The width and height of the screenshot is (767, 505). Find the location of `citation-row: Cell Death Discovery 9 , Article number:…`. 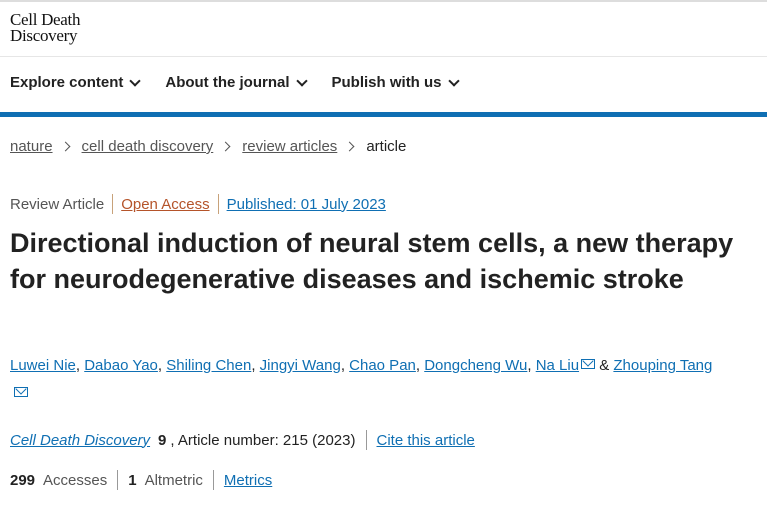

citation-row: Cell Death Discovery 9 , Article number:… is located at coordinates (242, 440).